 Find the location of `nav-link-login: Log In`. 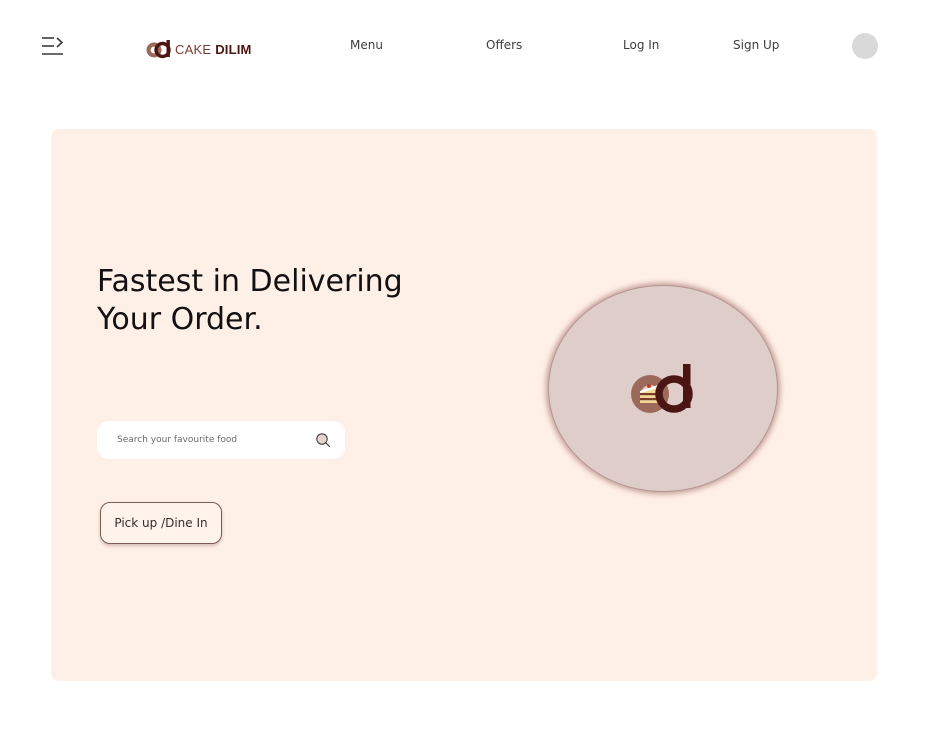

nav-link-login: Log In is located at coordinates (641, 46).